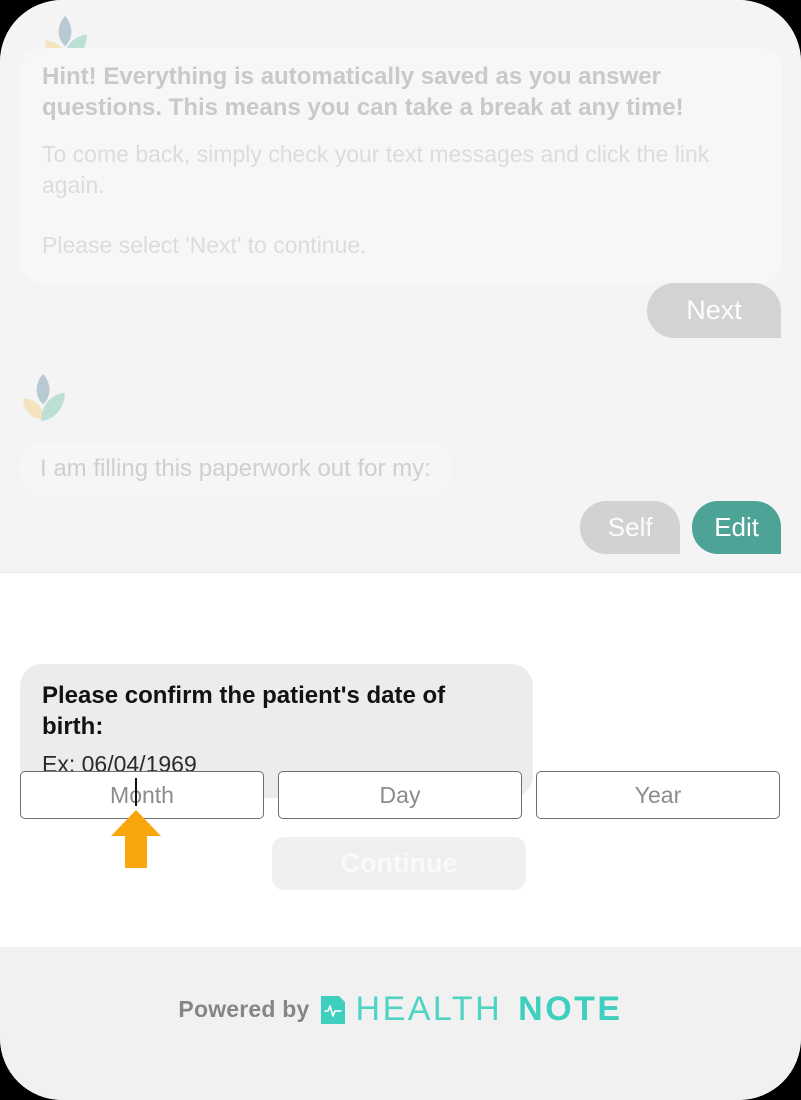 The height and width of the screenshot is (1100, 801). I want to click on footer-branding: Powered by HEALTH NOTE, so click(400, 1023).